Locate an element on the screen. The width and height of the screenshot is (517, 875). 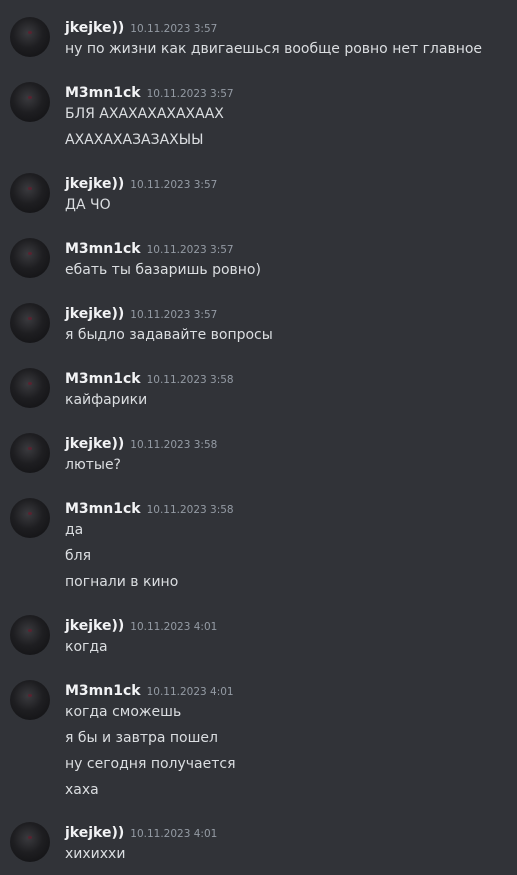
message-text: когда is located at coordinates (86, 647).